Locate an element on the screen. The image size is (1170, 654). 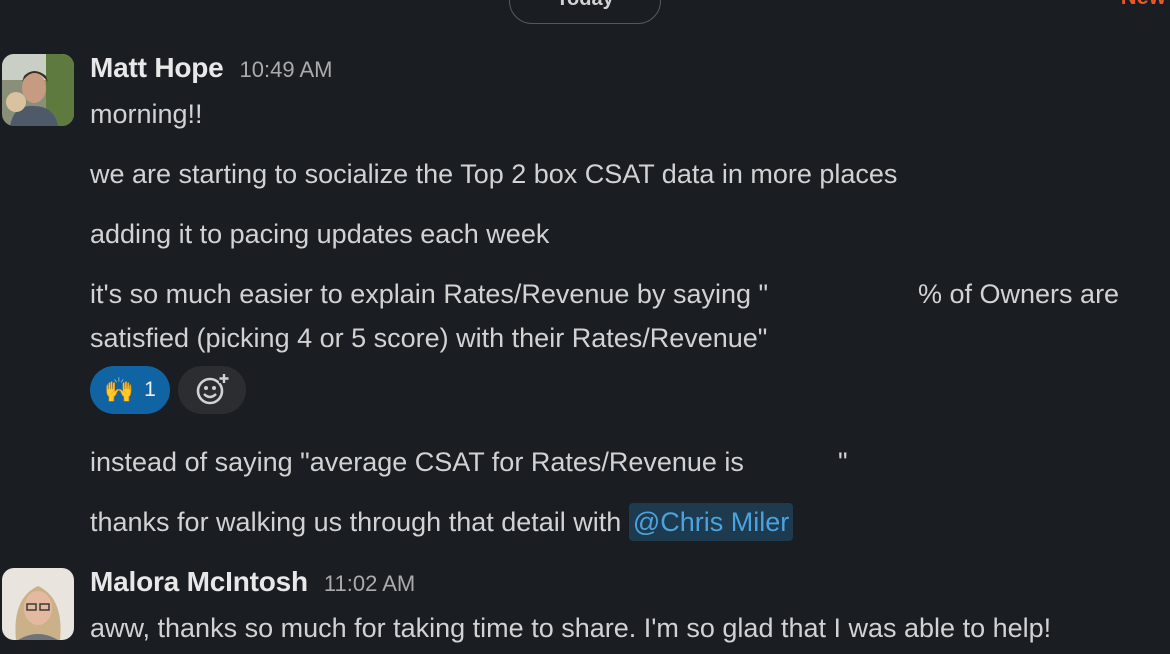
day-divider-label: Today is located at coordinates (584, 5).